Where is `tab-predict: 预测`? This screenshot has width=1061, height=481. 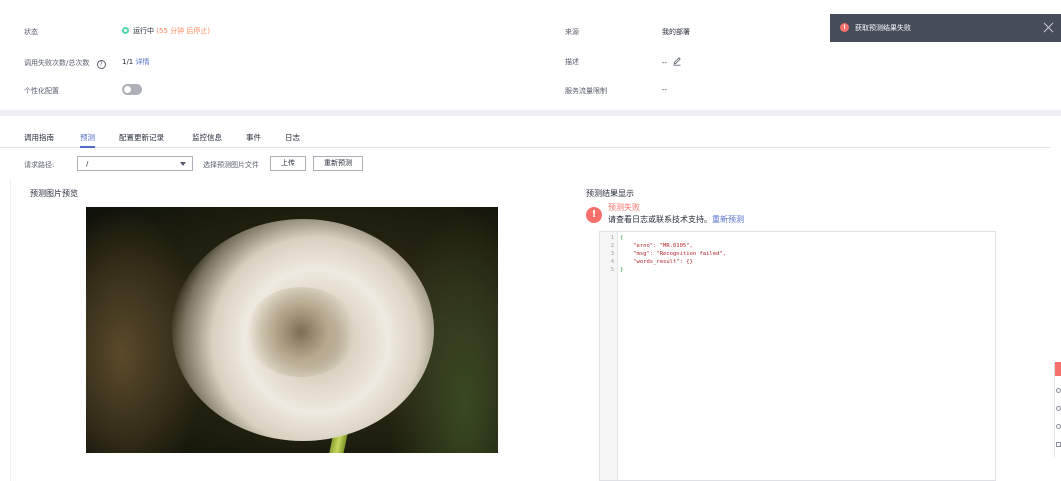
tab-predict: 预测 is located at coordinates (87, 140).